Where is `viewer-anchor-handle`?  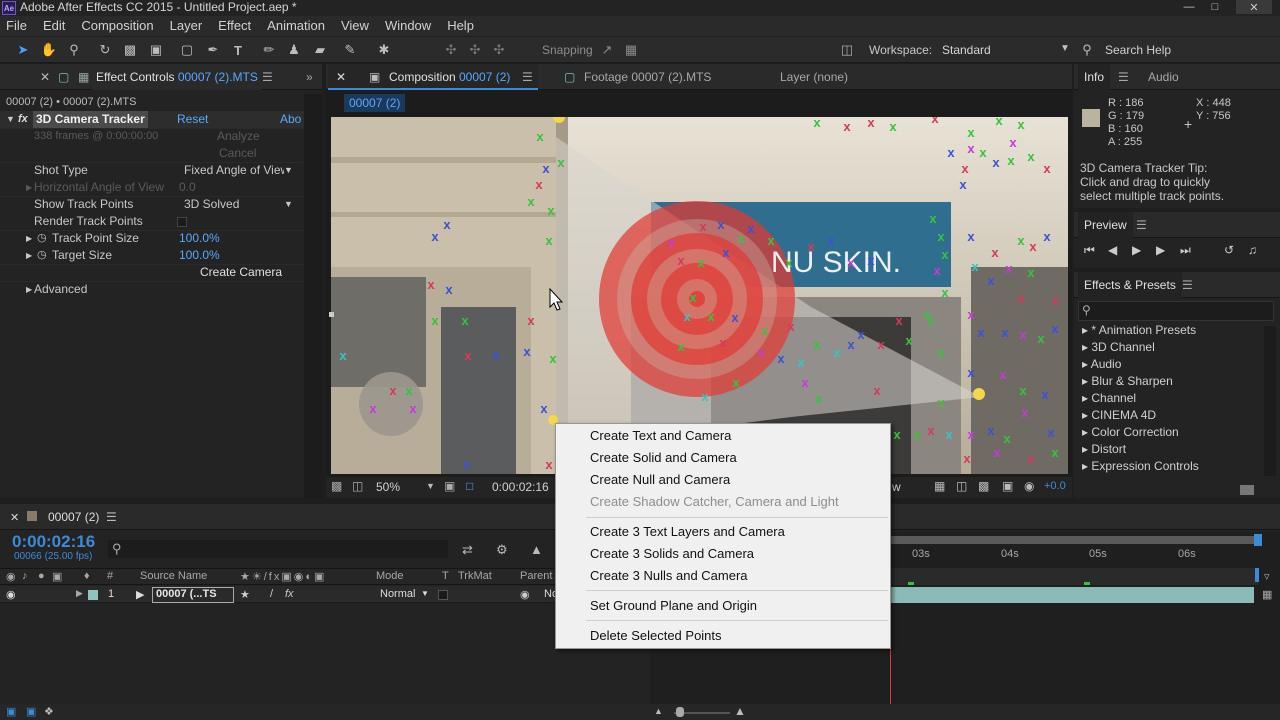 viewer-anchor-handle is located at coordinates (331, 314).